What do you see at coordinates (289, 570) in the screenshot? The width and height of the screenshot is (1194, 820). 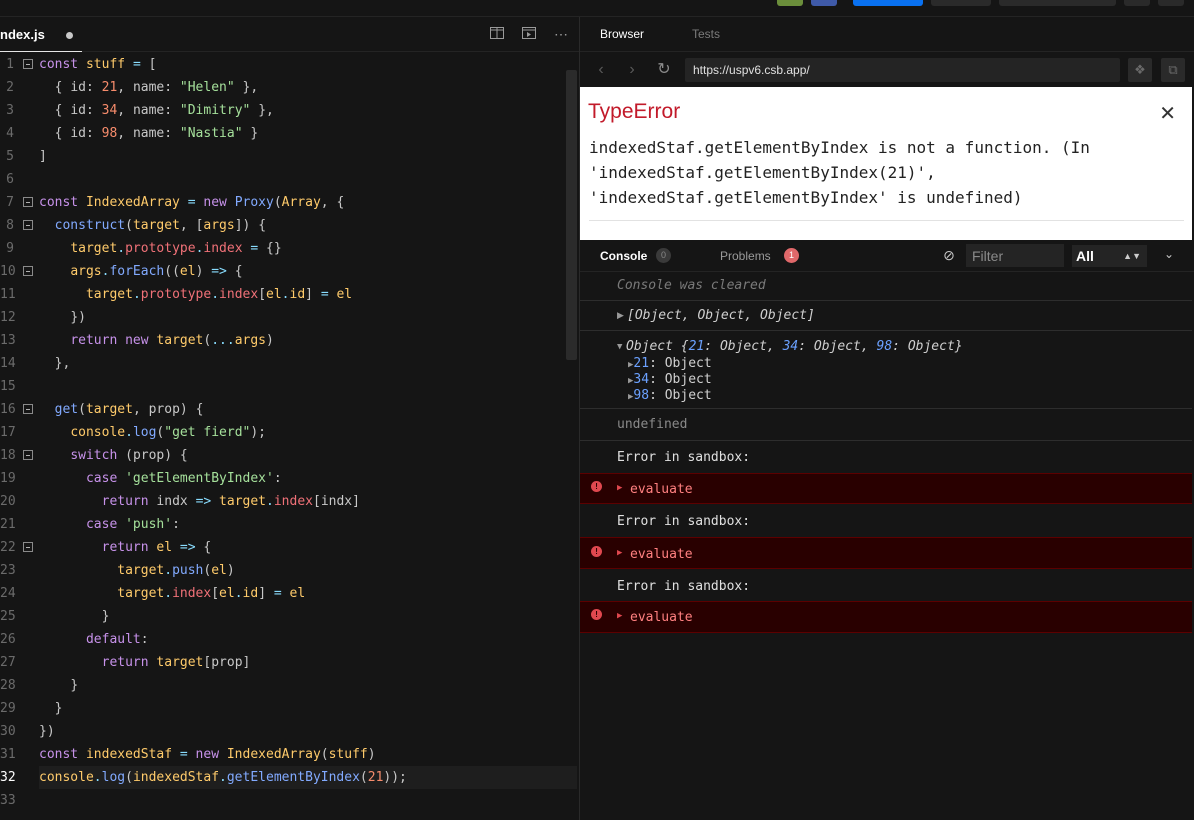 I see `code-line: 23 target.push(el)` at bounding box center [289, 570].